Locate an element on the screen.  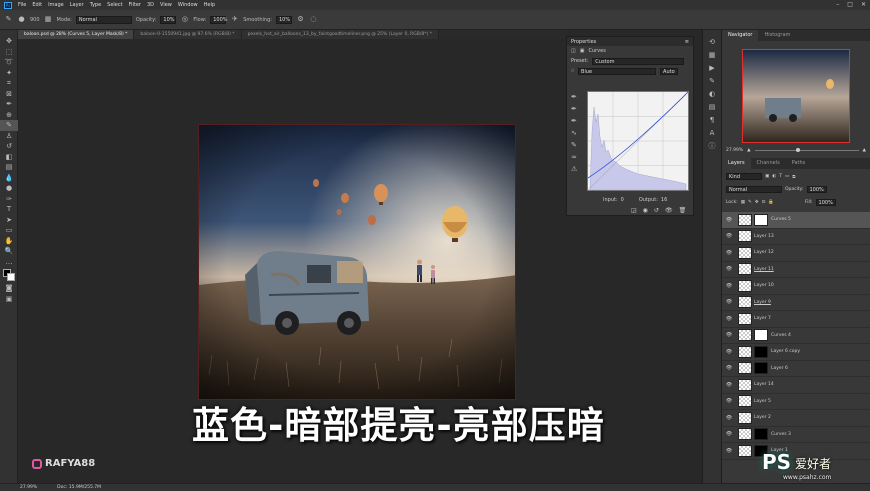
filter-pixel-icon: ▣ is located at coordinates (767, 176).